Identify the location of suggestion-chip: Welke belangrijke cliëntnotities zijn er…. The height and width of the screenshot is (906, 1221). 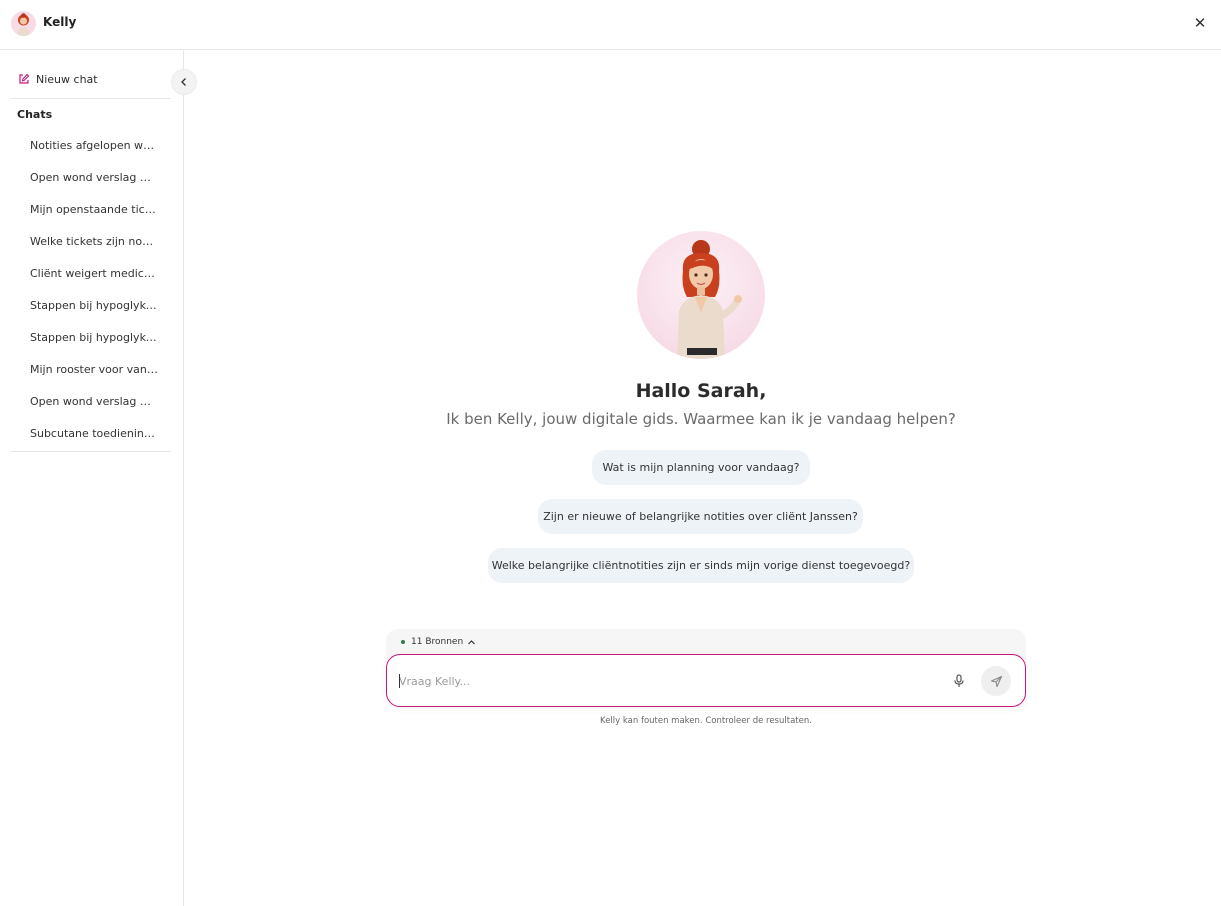
(701, 565).